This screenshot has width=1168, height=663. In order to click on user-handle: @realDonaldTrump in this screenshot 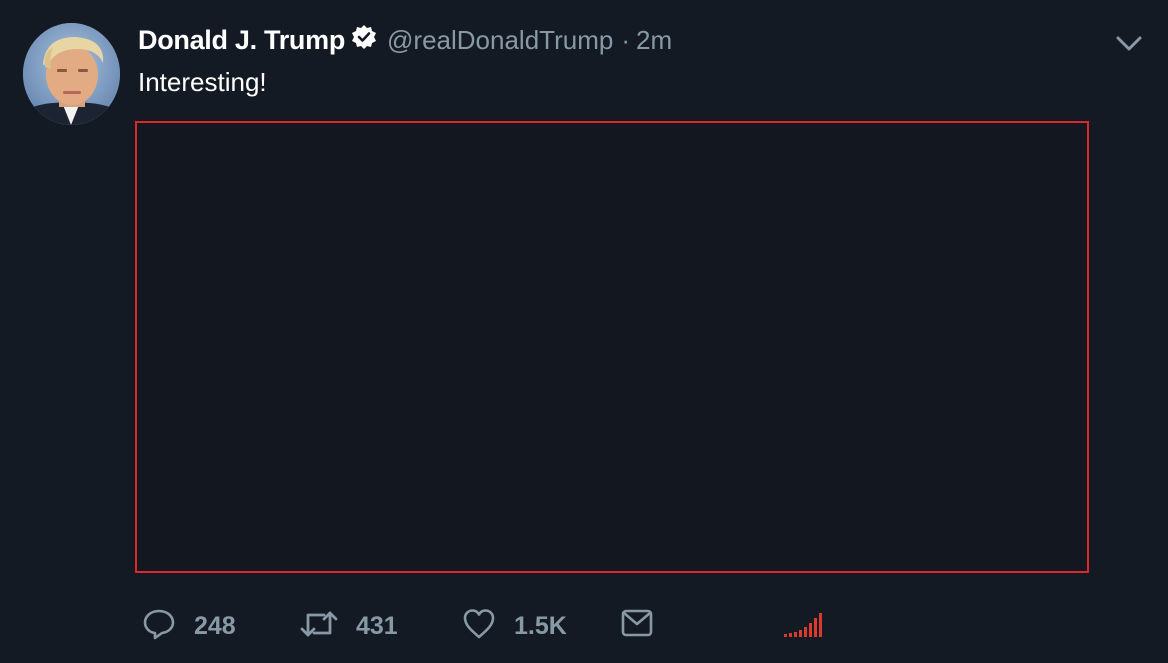, I will do `click(500, 40)`.